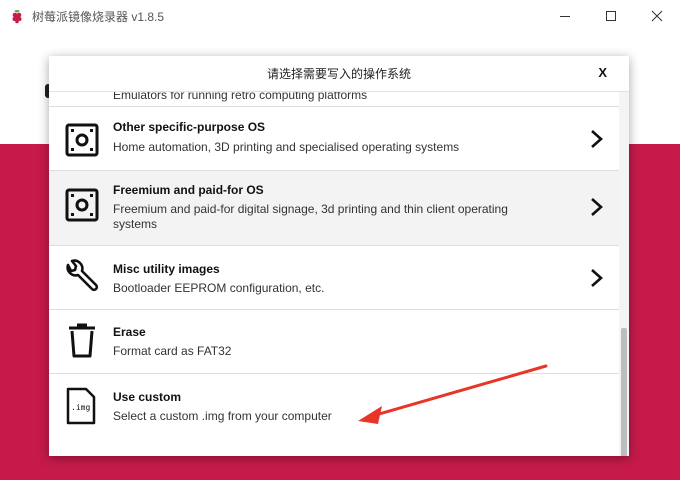 The width and height of the screenshot is (680, 480). What do you see at coordinates (219, 288) in the screenshot?
I see `list-item-description: Bootloader EEPROM configuration, etc.` at bounding box center [219, 288].